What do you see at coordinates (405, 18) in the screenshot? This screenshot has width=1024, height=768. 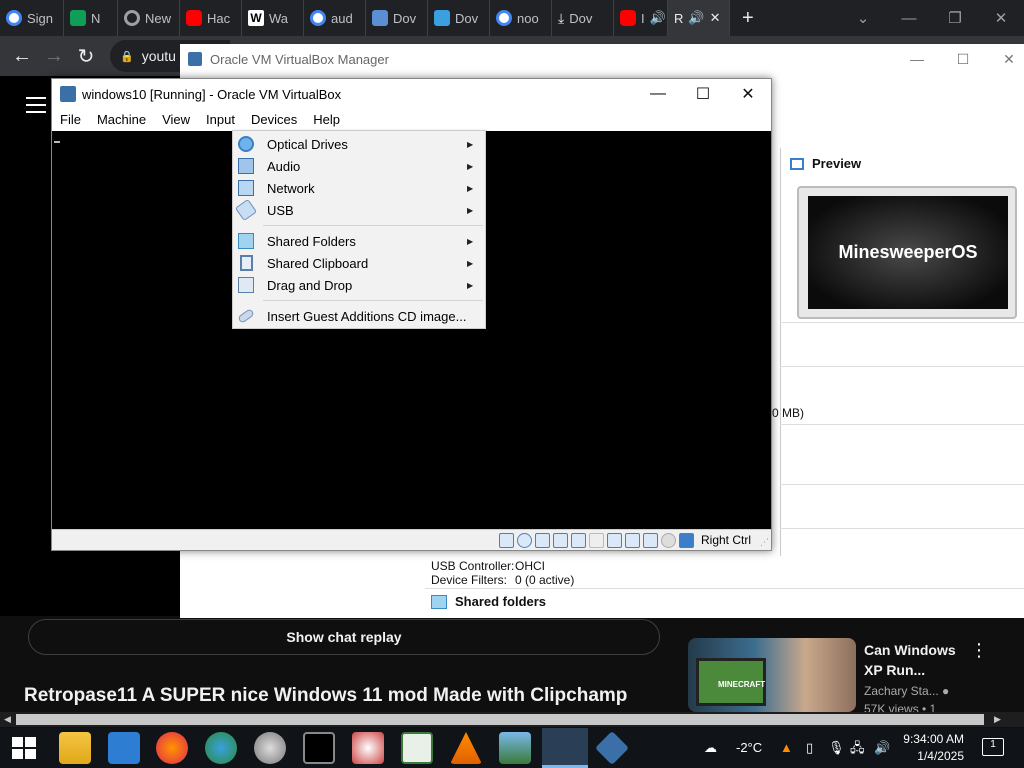 I see `tab-label: Dov` at bounding box center [405, 18].